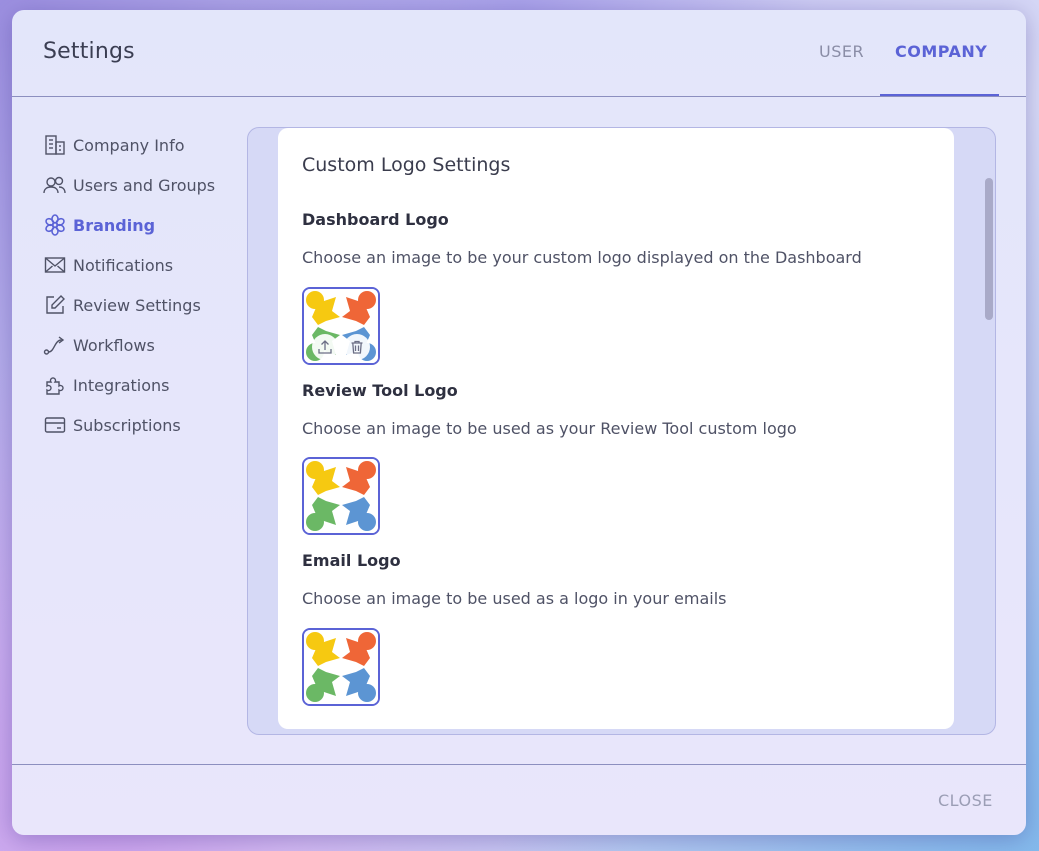  I want to click on modal-title: Settings, so click(89, 51).